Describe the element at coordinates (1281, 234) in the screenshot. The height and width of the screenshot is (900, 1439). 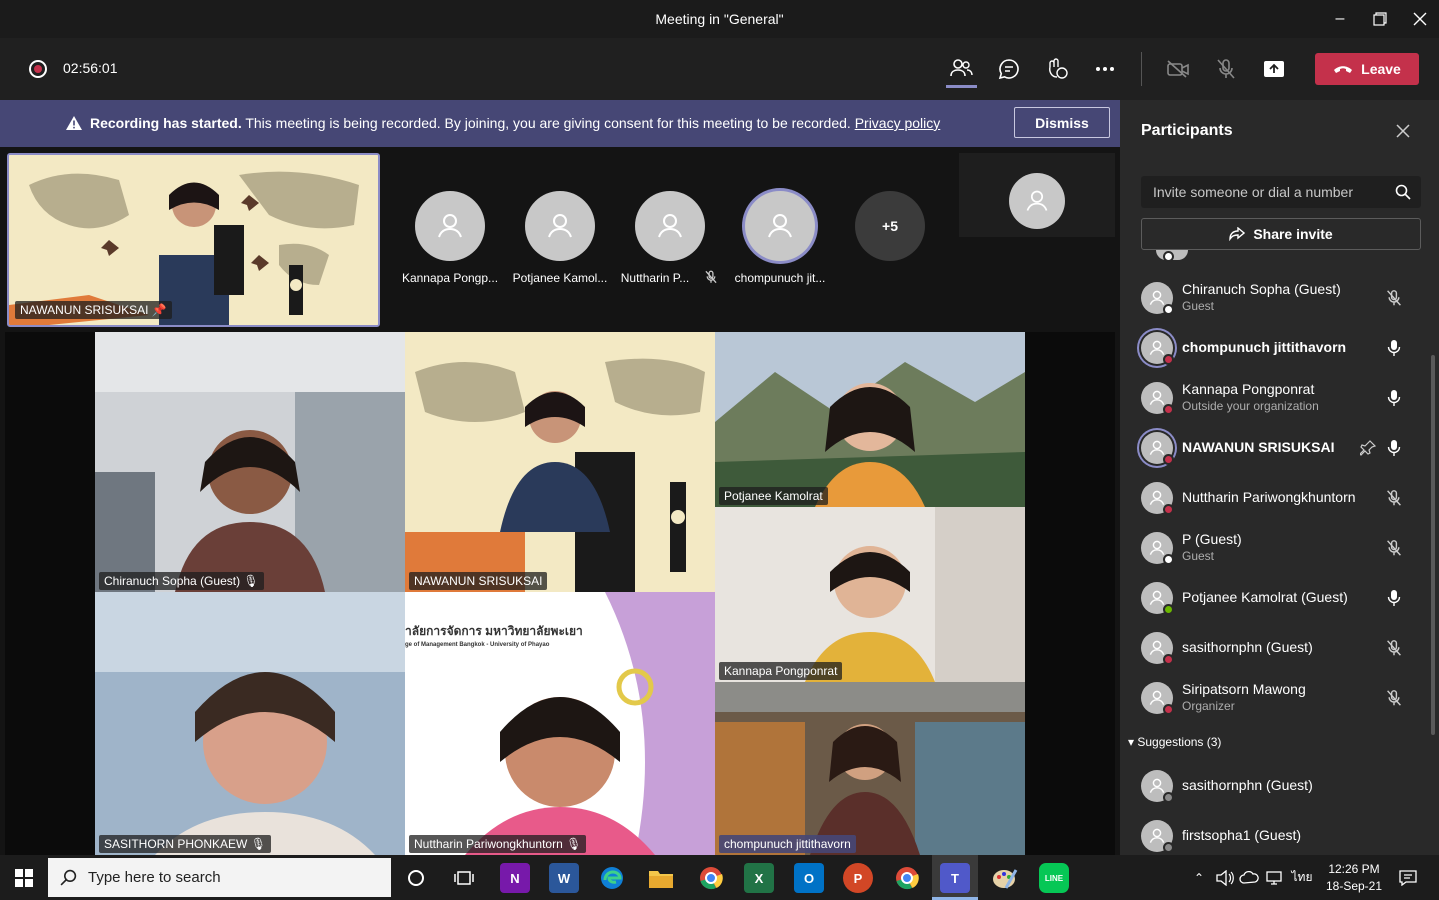
I see `share-invite-button: Share invite` at that location.